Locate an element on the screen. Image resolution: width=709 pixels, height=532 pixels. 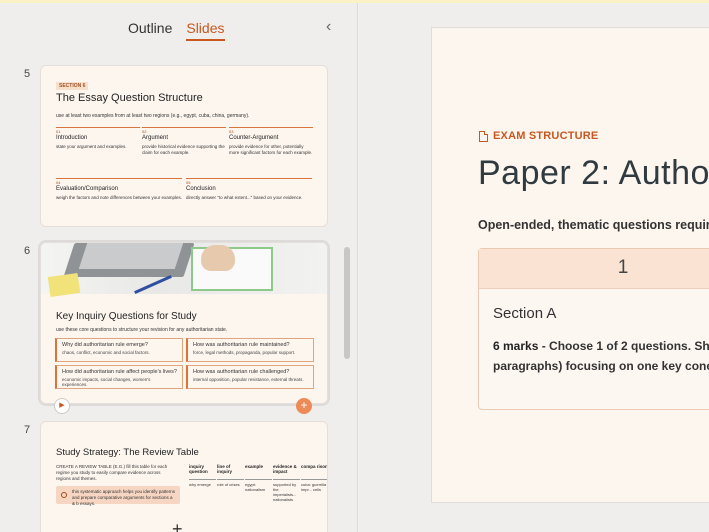
chevron-left-icon: ‹ is located at coordinates (333, 27).